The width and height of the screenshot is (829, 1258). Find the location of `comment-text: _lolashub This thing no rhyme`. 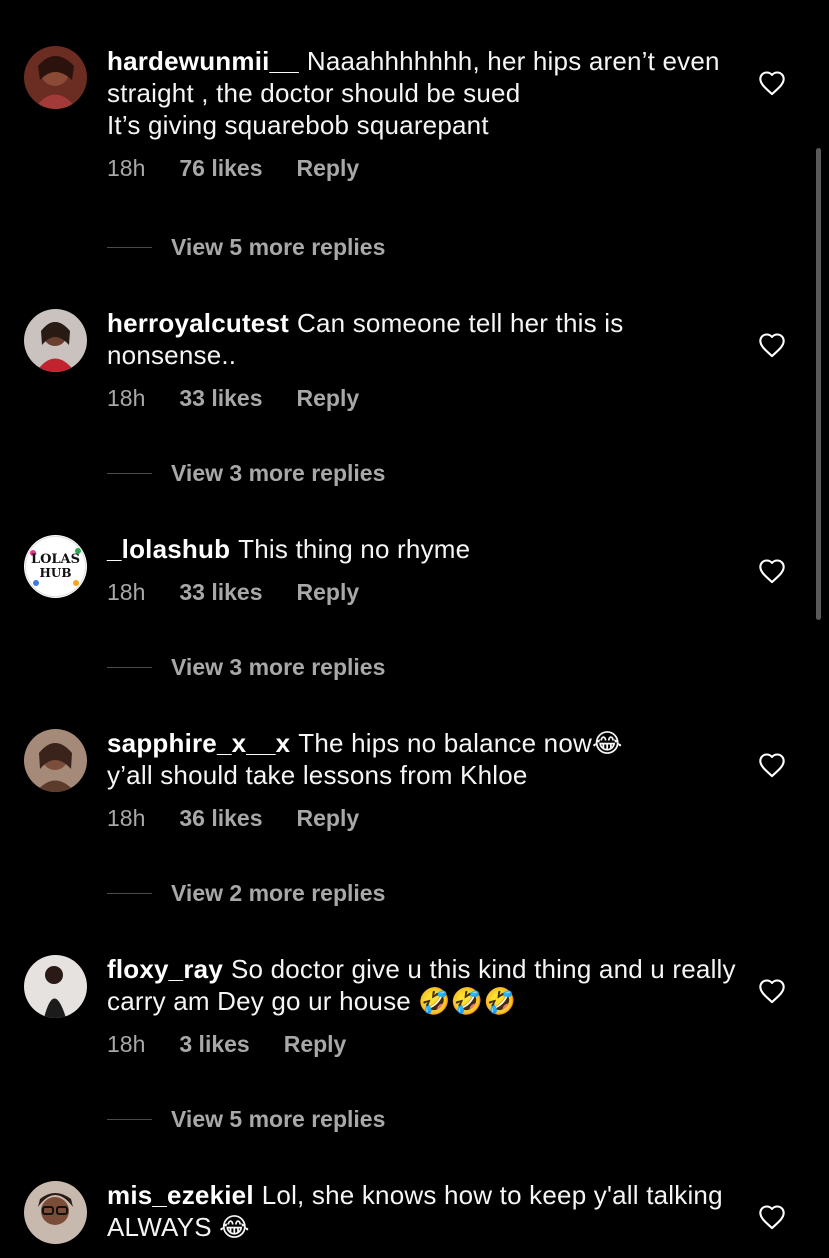

comment-text: _lolashub This thing no rhyme is located at coordinates (422, 549).